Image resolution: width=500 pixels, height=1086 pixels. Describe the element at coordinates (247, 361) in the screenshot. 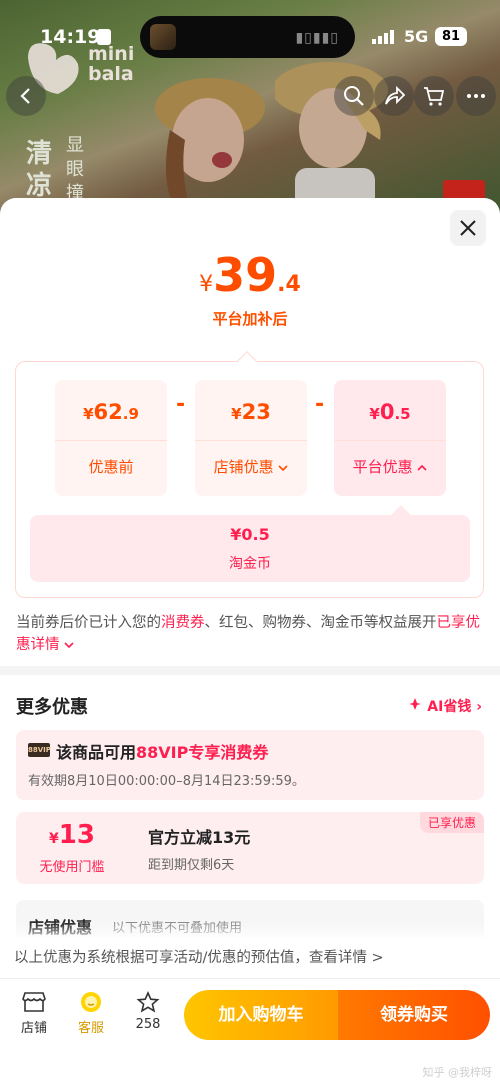

I see `box-pointer` at that location.